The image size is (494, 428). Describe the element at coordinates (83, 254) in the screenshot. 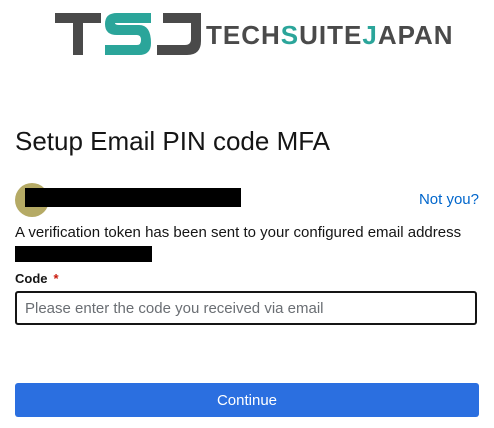

I see `redacted-email` at that location.